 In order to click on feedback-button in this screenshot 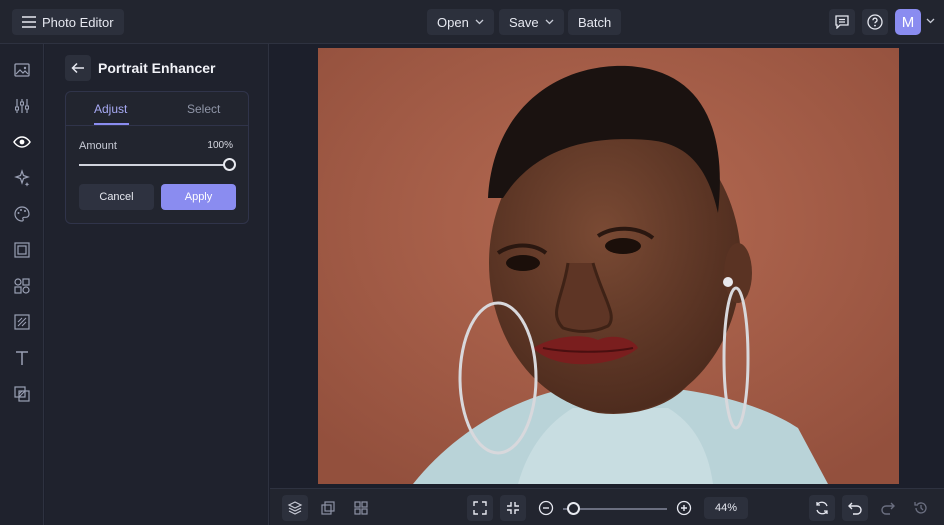, I will do `click(842, 22)`.